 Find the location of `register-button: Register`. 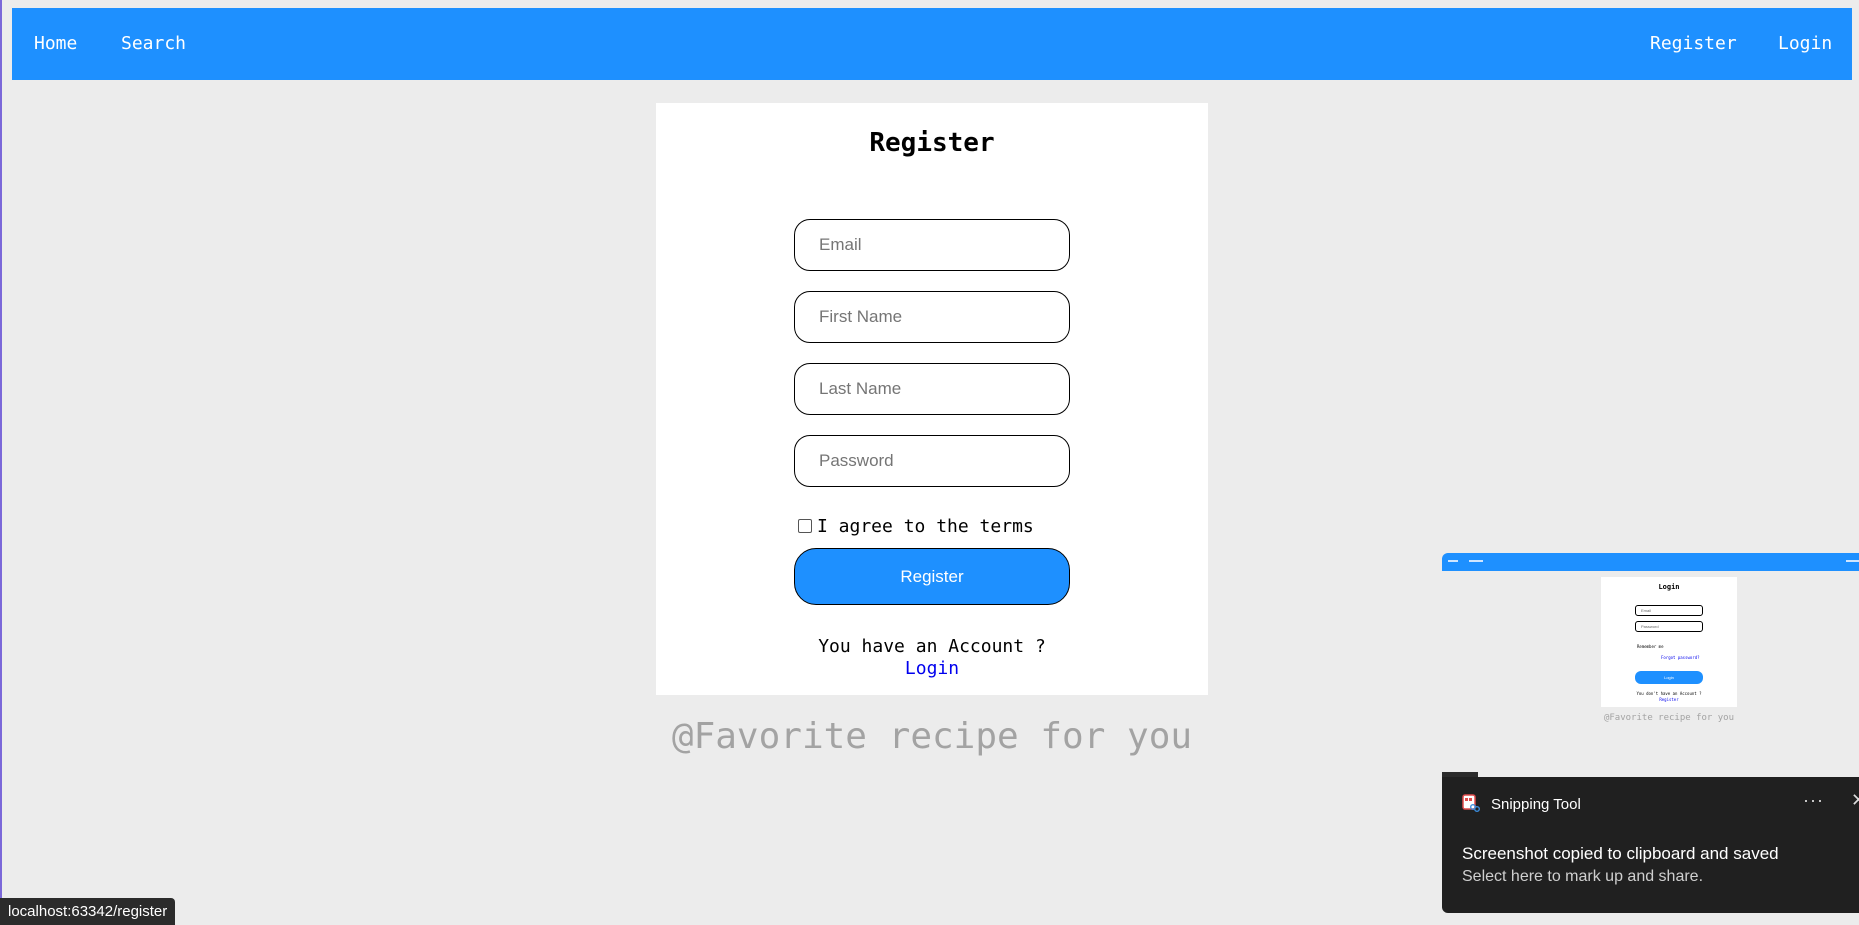

register-button: Register is located at coordinates (932, 576).